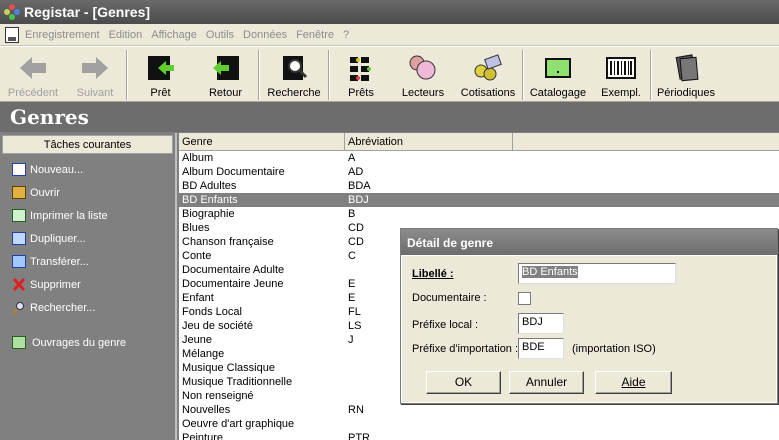  I want to click on documentaire-checkbox, so click(524, 298).